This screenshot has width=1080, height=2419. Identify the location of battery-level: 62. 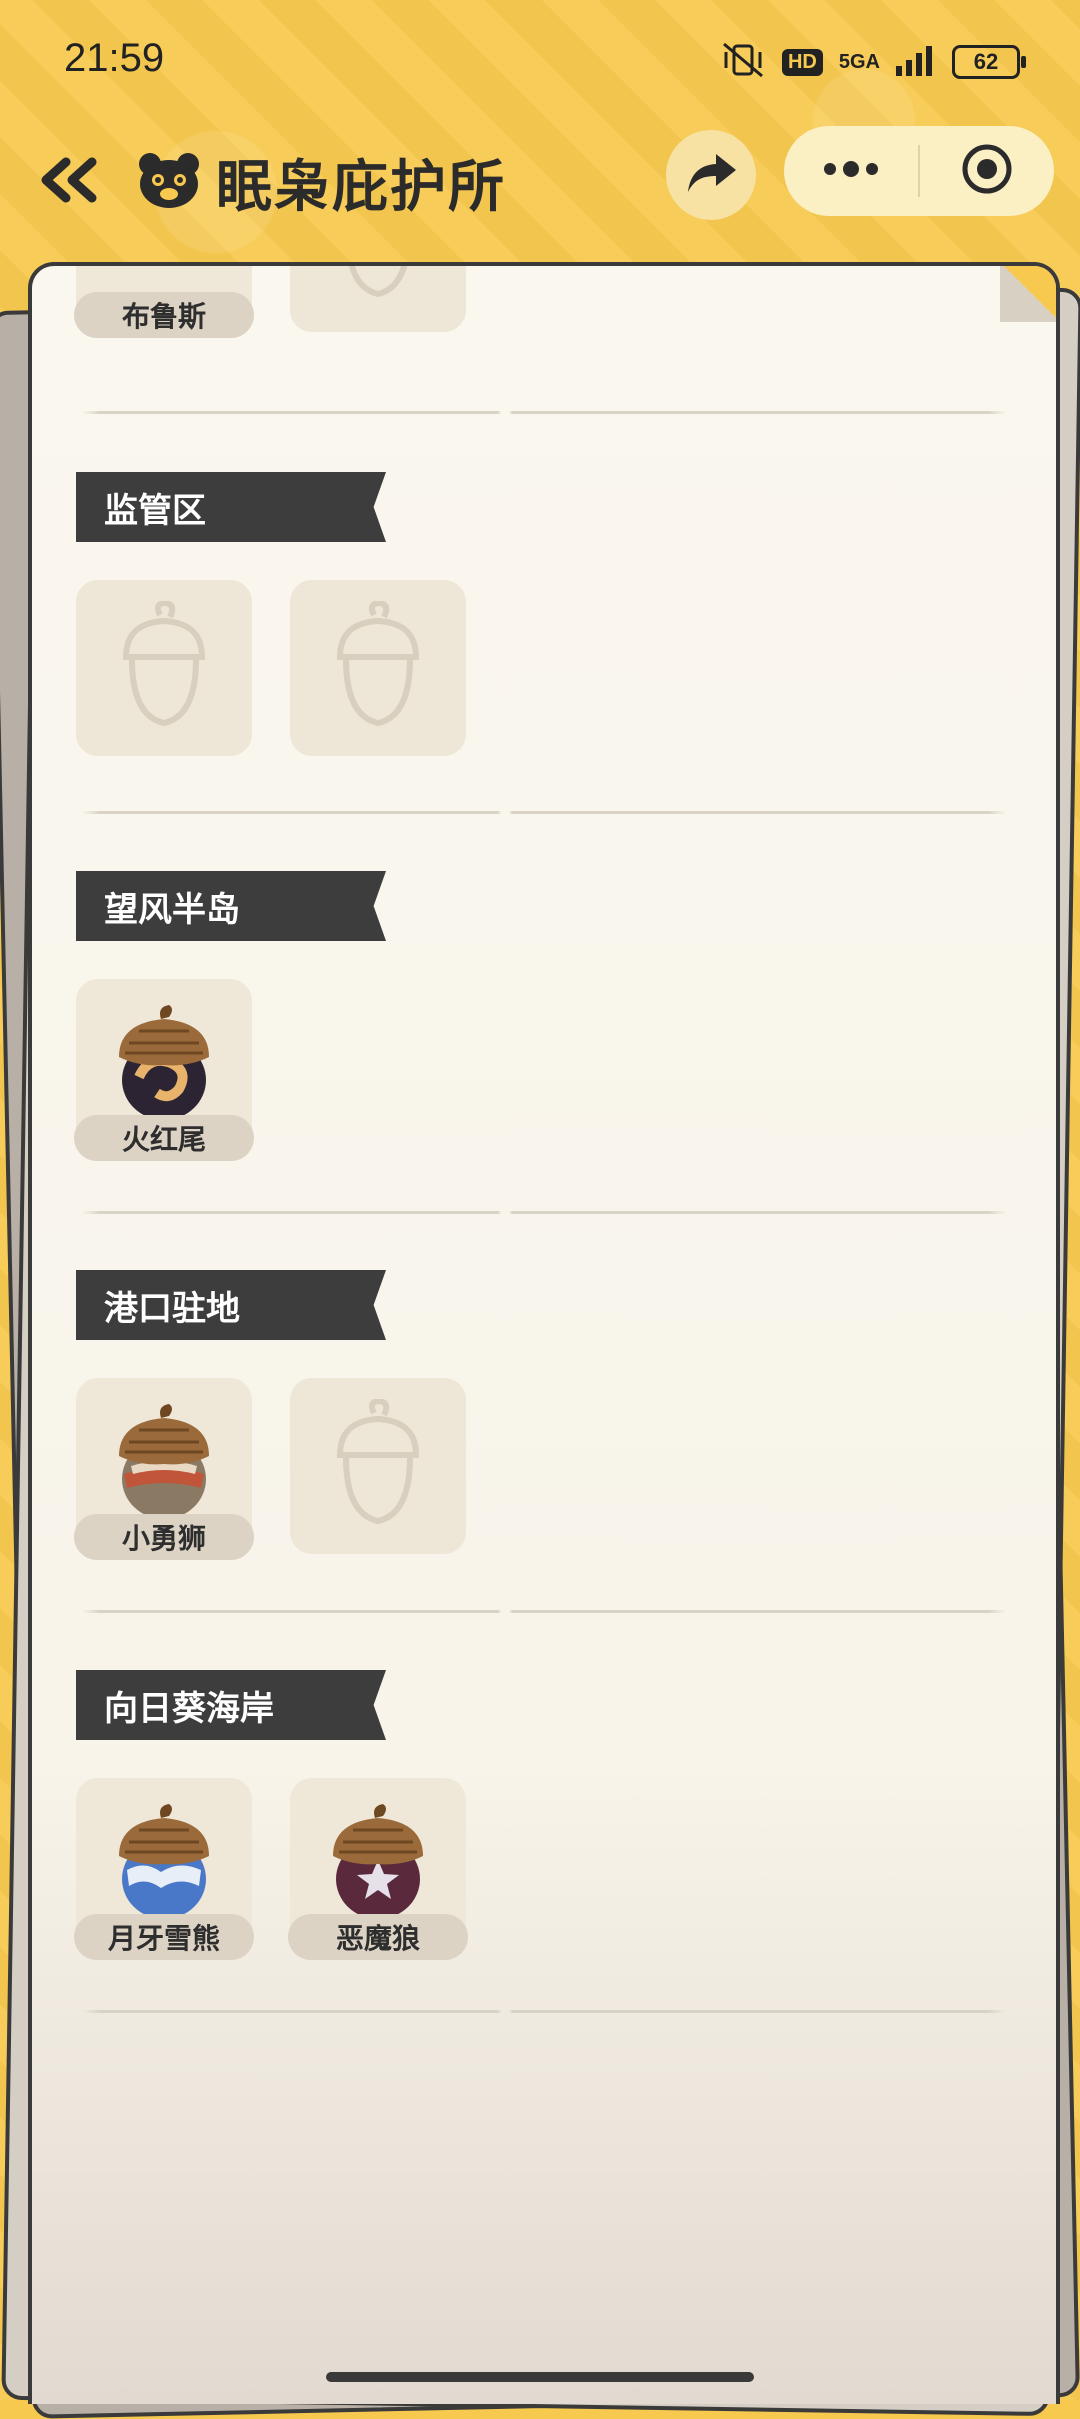
(986, 61).